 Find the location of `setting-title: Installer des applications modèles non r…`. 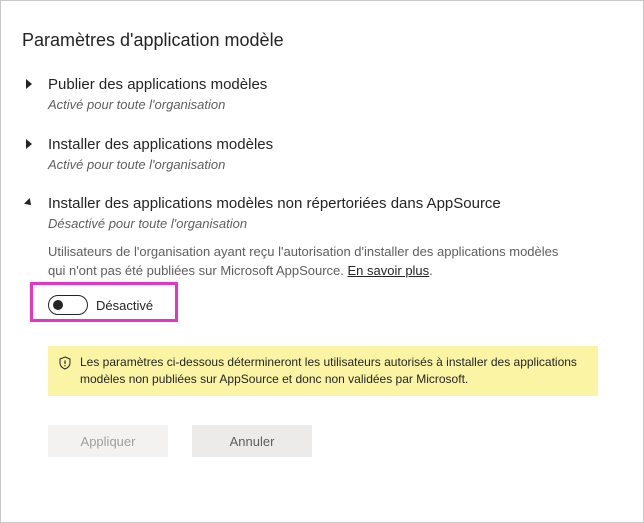

setting-title: Installer des applications modèles non r… is located at coordinates (274, 203).